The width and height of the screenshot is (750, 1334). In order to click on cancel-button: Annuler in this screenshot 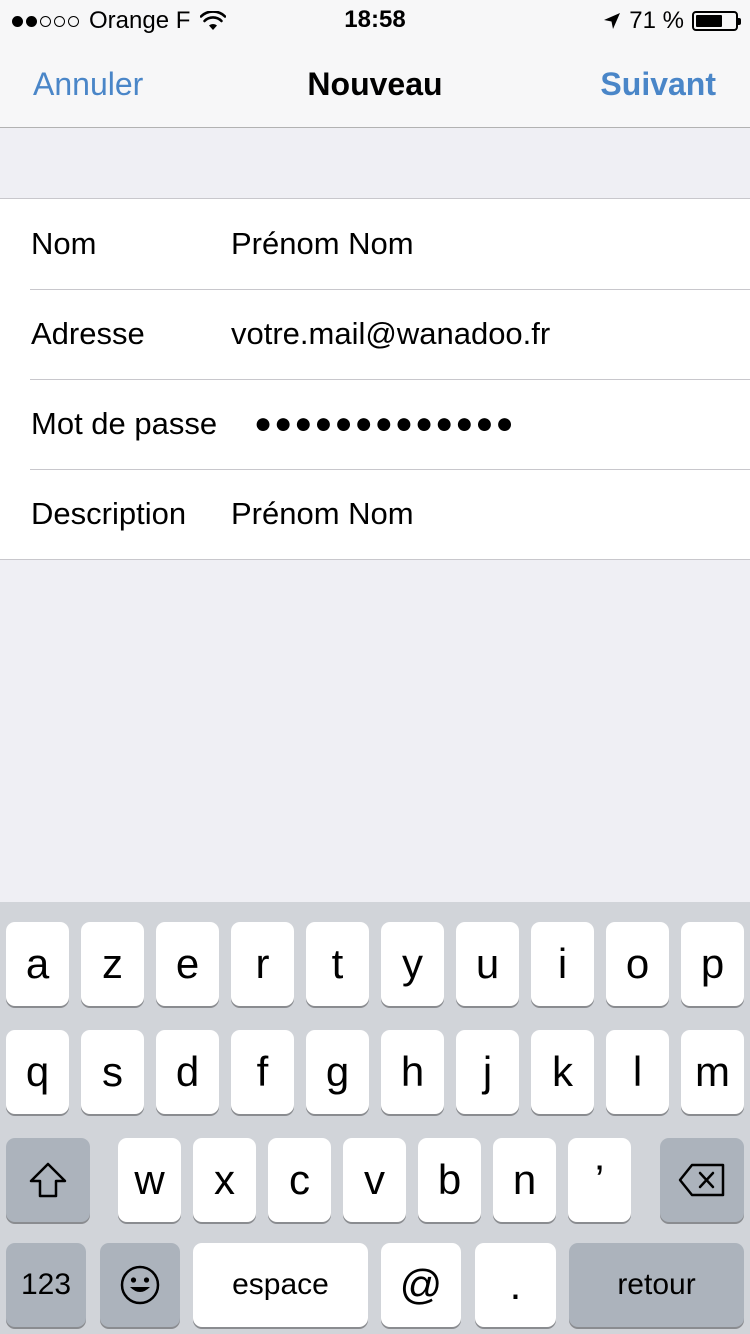, I will do `click(88, 84)`.